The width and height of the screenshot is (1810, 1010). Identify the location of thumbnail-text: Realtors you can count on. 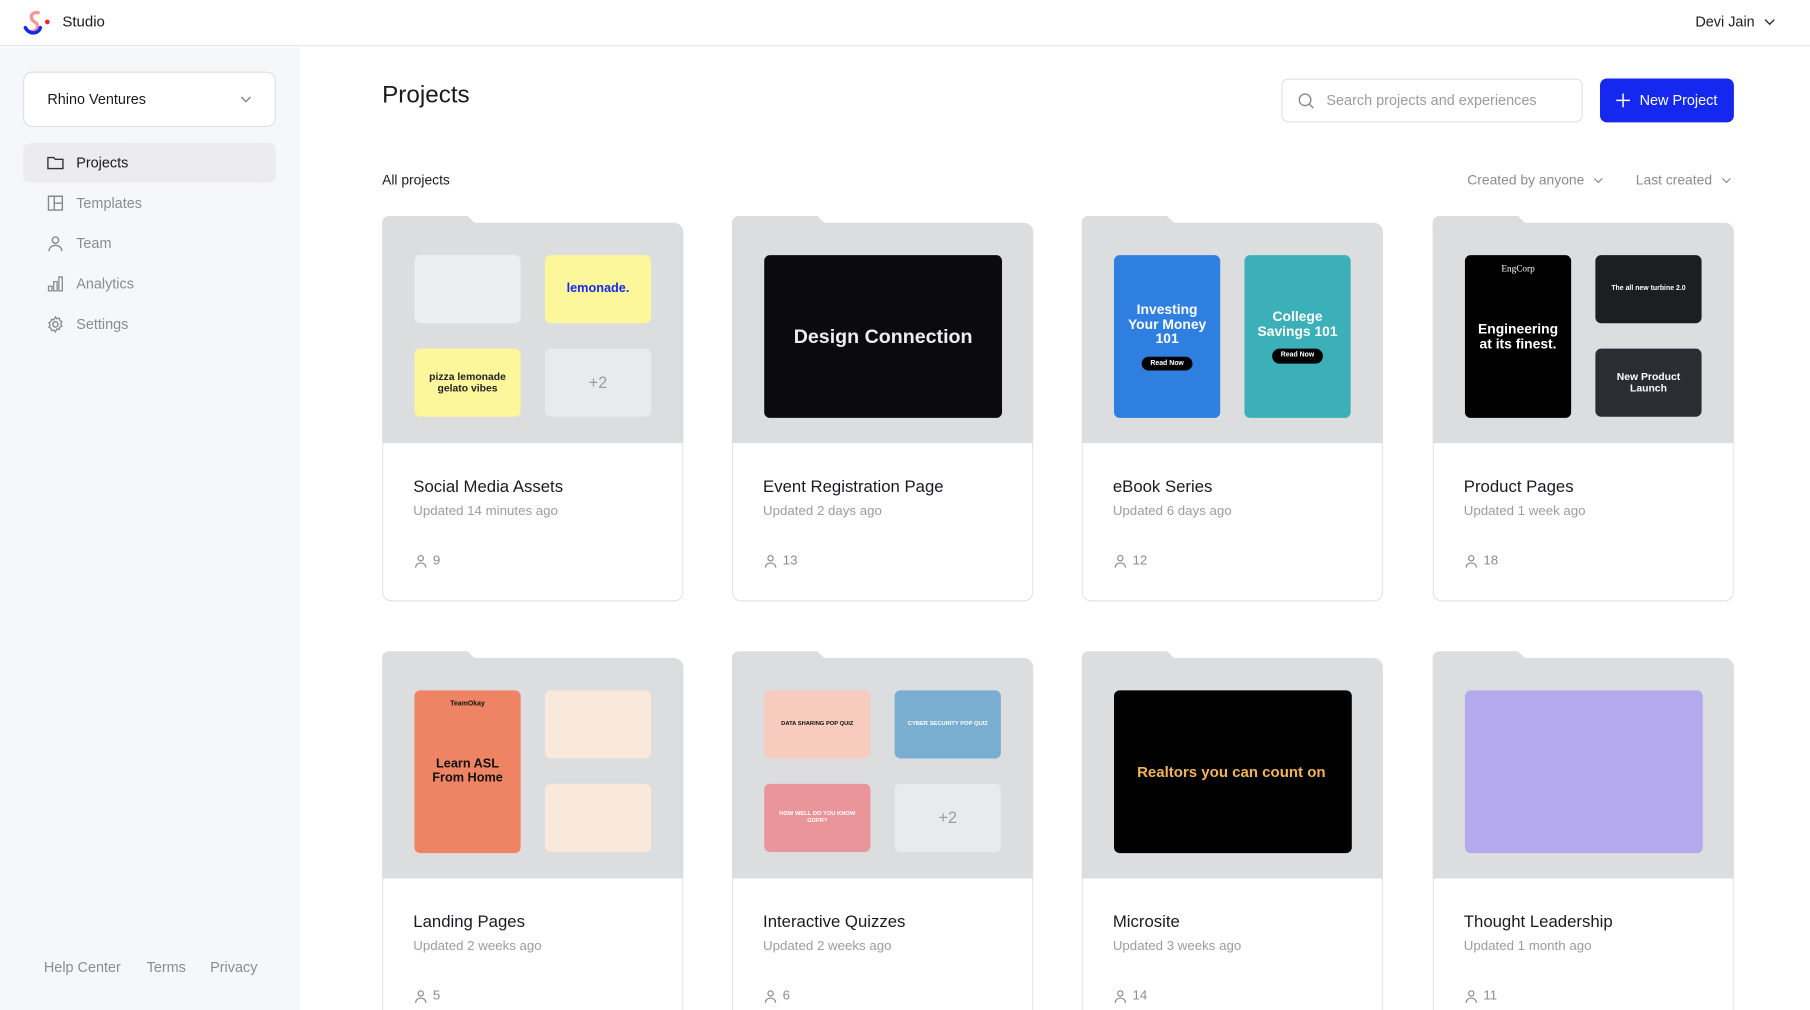
(1231, 771).